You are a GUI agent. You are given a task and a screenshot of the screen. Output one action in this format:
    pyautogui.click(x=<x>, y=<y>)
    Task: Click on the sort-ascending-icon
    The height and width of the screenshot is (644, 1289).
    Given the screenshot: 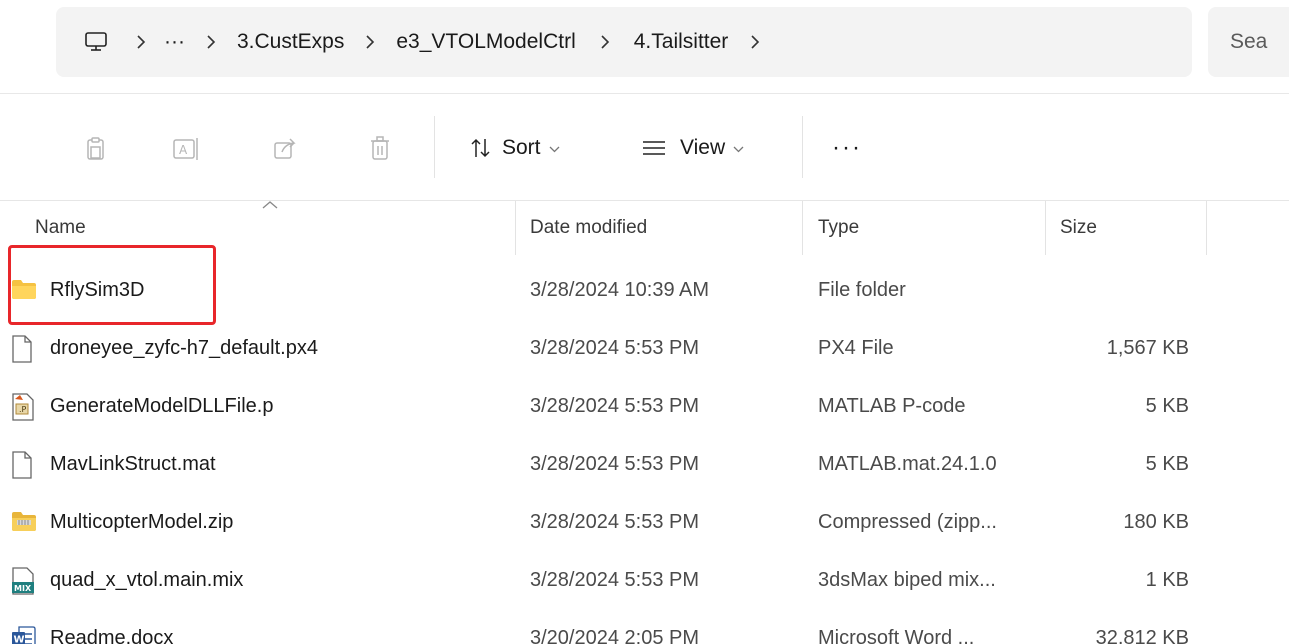 What is the action you would take?
    pyautogui.click(x=270, y=206)
    